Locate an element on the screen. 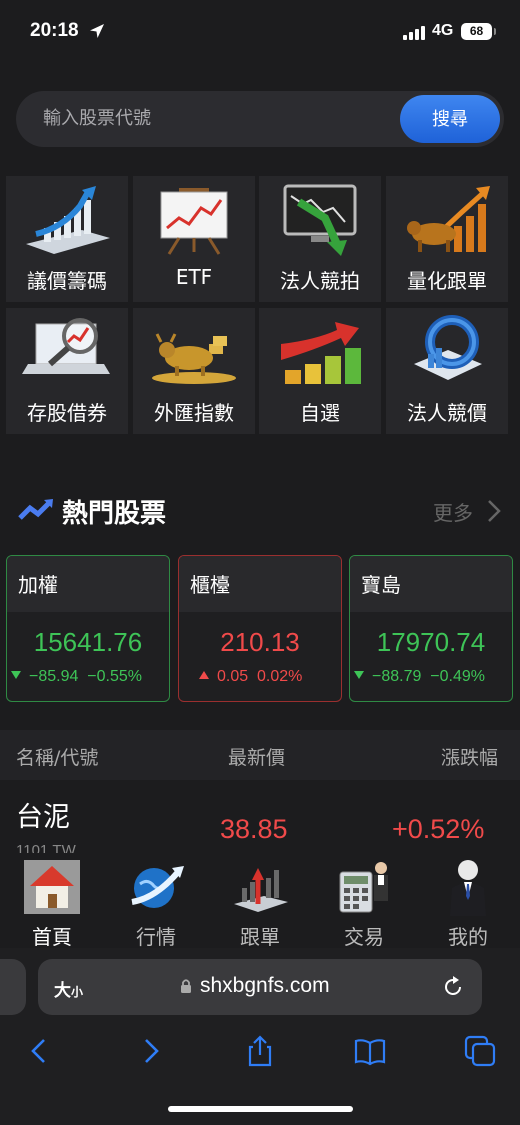  trend-icon is located at coordinates (35, 509).